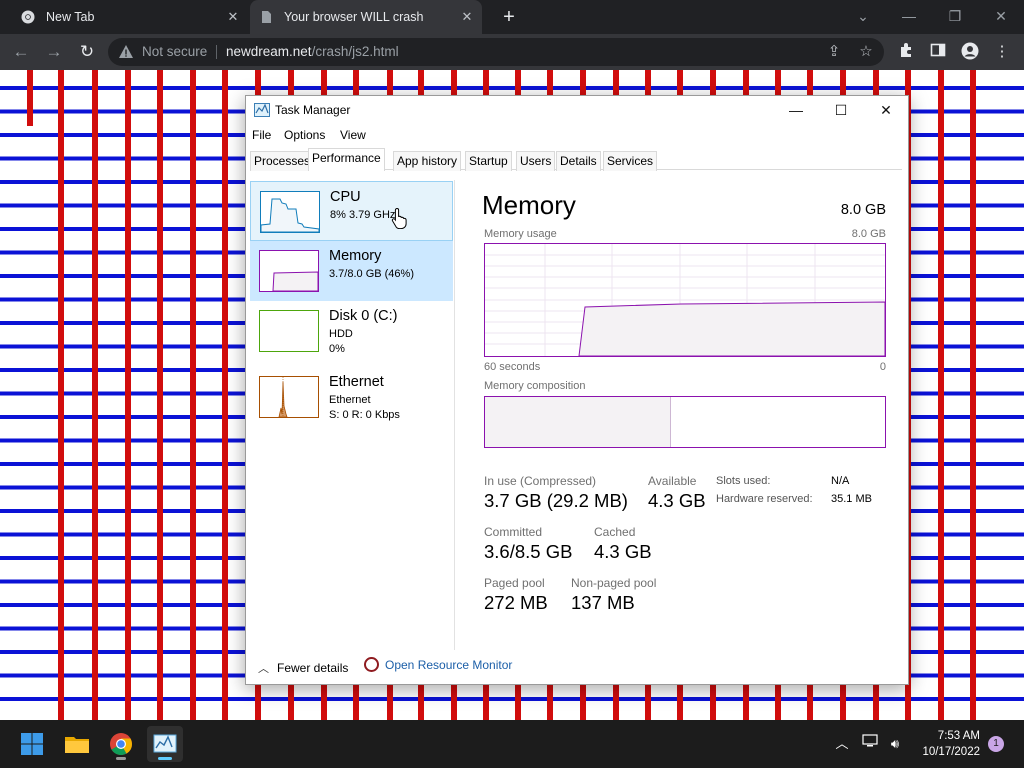 This screenshot has height=768, width=1024. Describe the element at coordinates (282, 161) in the screenshot. I see `tab-processes: Processes` at that location.